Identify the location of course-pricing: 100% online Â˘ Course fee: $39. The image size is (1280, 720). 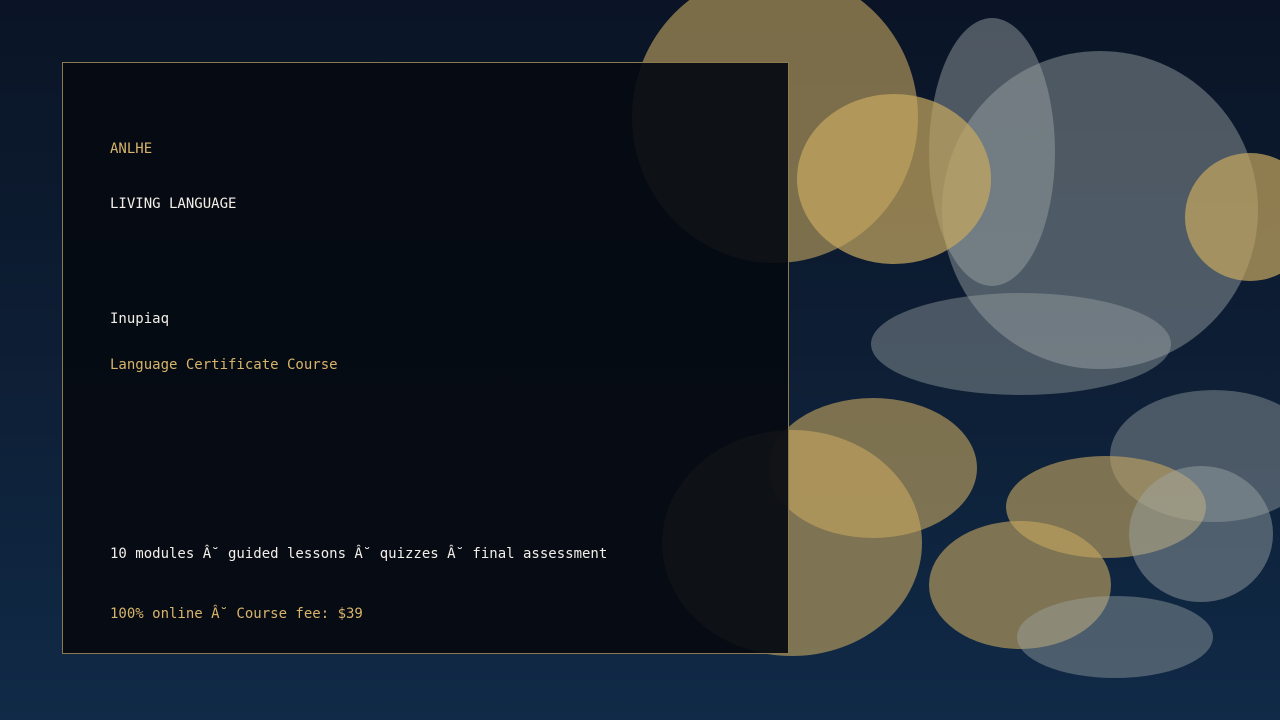
(236, 614).